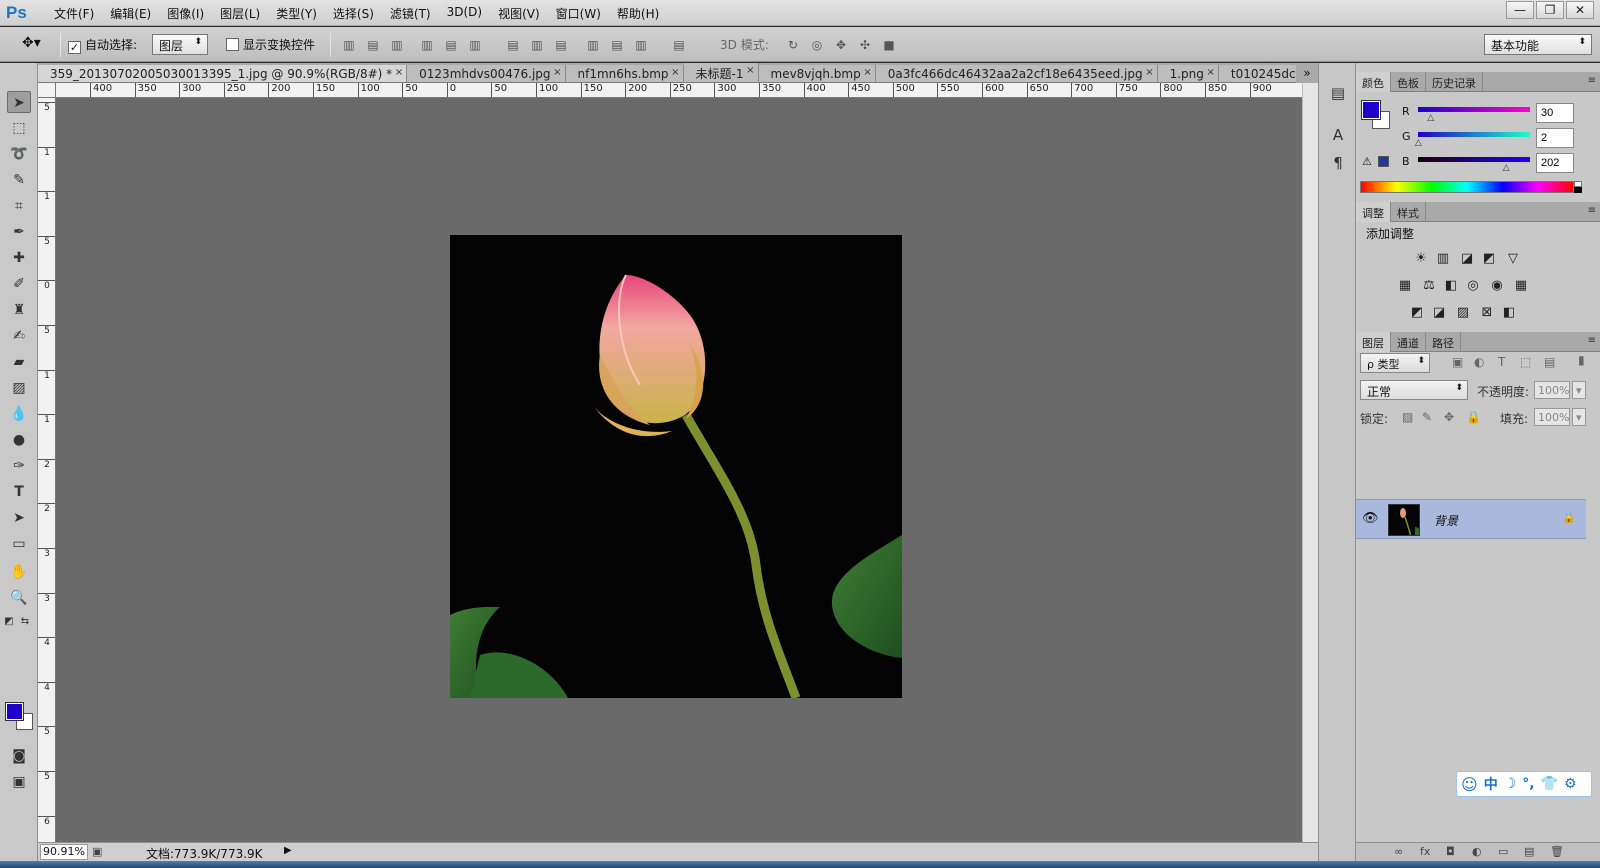 The image size is (1600, 868). Describe the element at coordinates (19, 284) in the screenshot. I see `brush-tool-icon: ✐` at that location.